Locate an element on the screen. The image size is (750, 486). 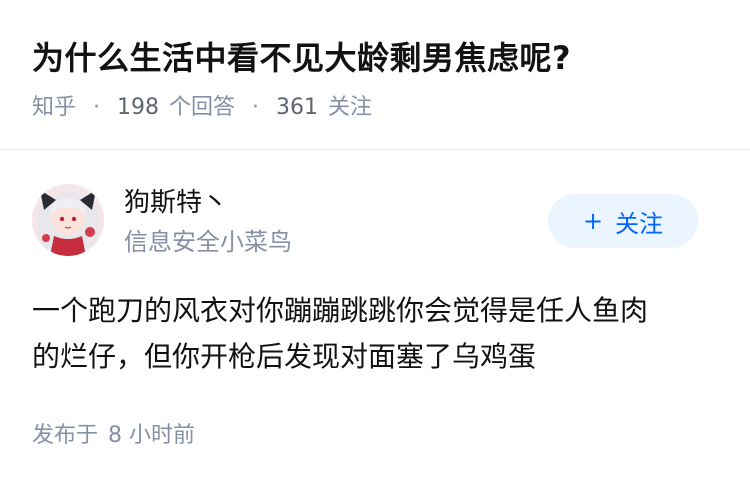
answer-count-label: 个回答 is located at coordinates (202, 107).